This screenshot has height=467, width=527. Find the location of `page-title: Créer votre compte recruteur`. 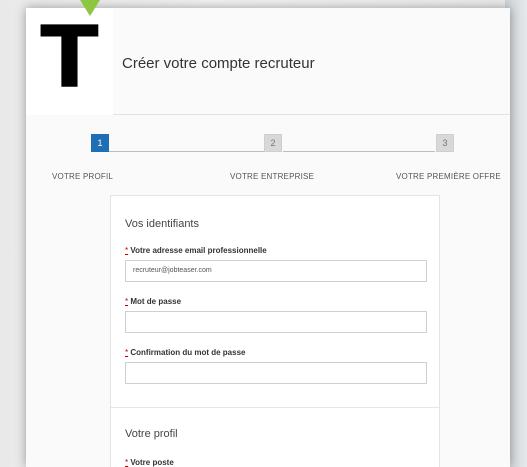

page-title: Créer votre compte recruteur is located at coordinates (218, 63).